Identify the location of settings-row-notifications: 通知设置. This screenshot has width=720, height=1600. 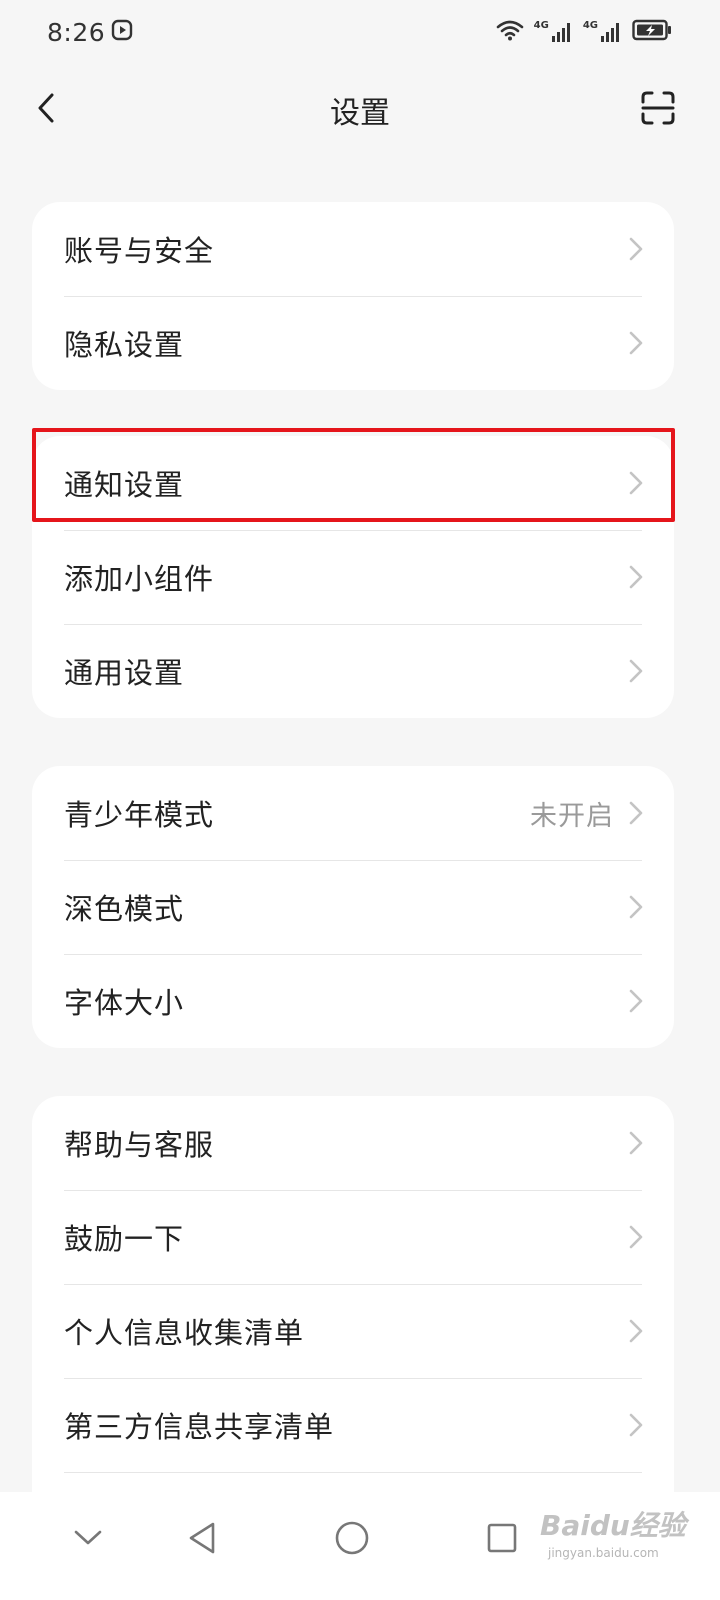
(353, 483).